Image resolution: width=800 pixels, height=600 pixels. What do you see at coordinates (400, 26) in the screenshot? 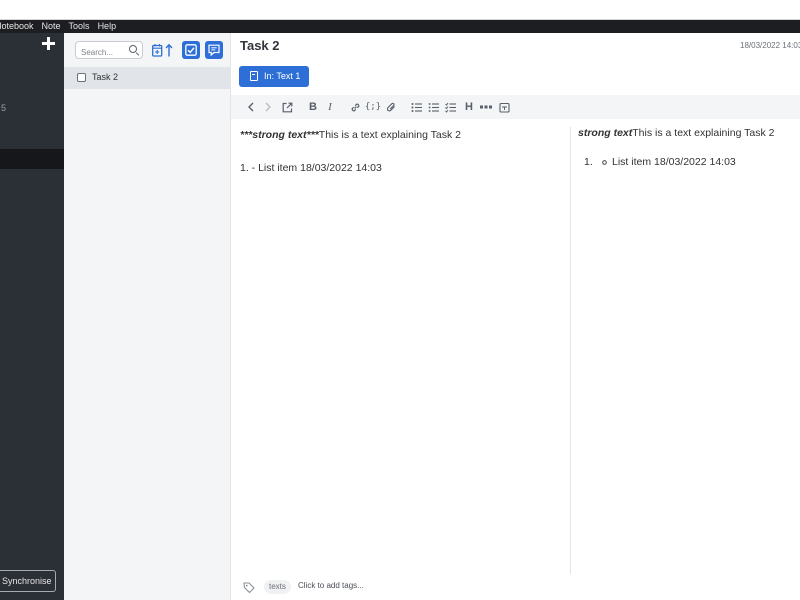
I see `menu-bar: Notebook Note Tools Help` at bounding box center [400, 26].